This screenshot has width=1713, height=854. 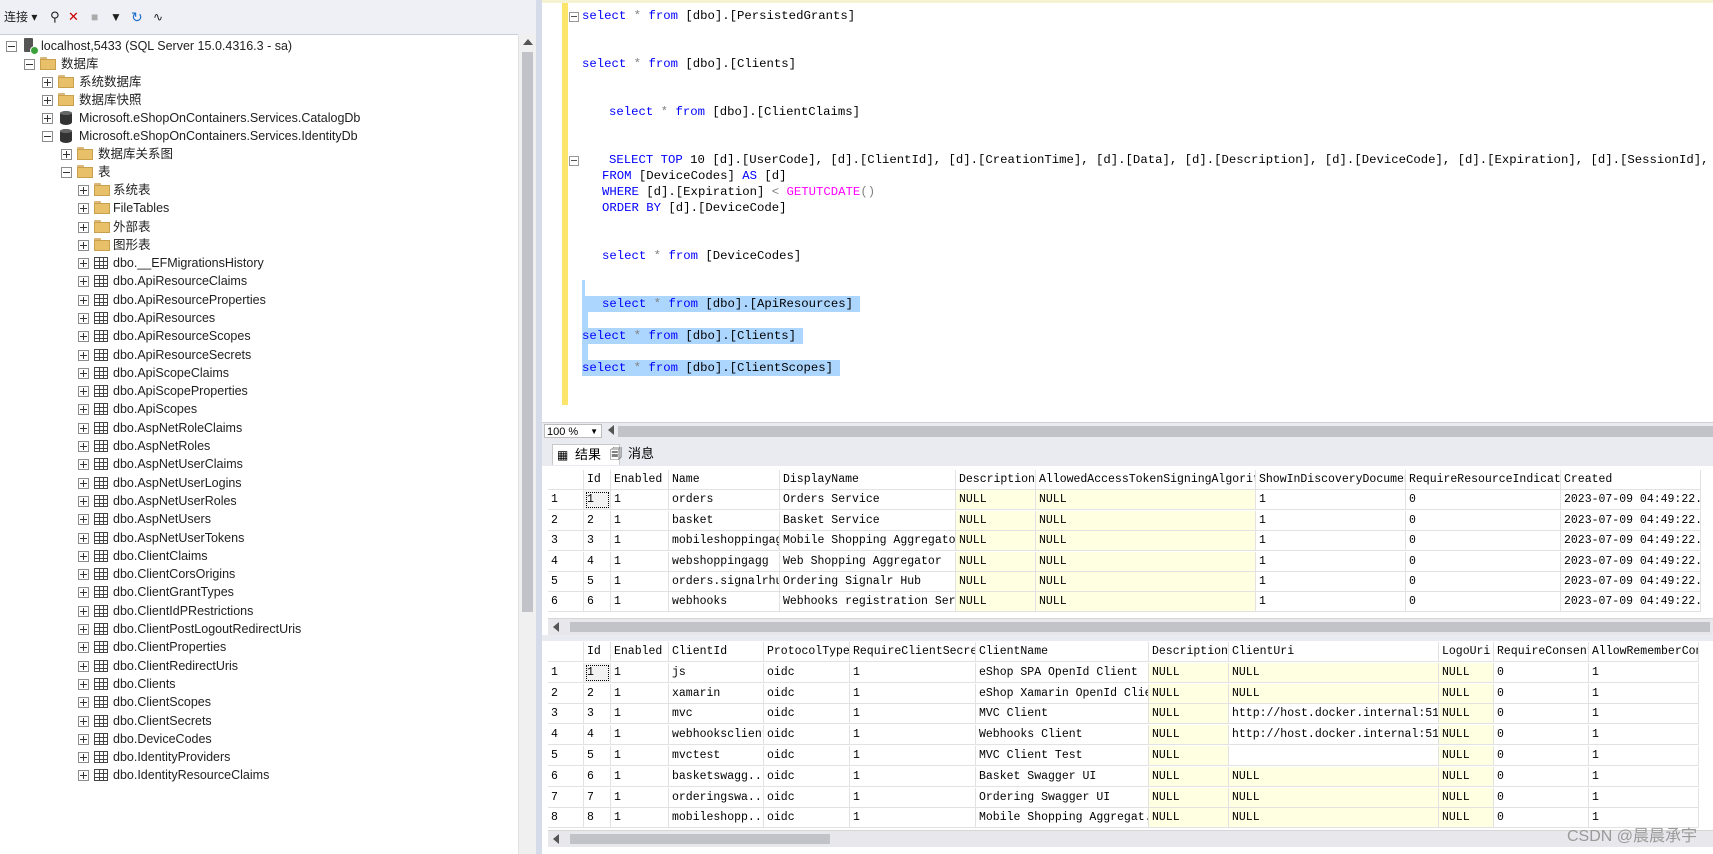 I want to click on refresh-icon: ↻, so click(x=137, y=17).